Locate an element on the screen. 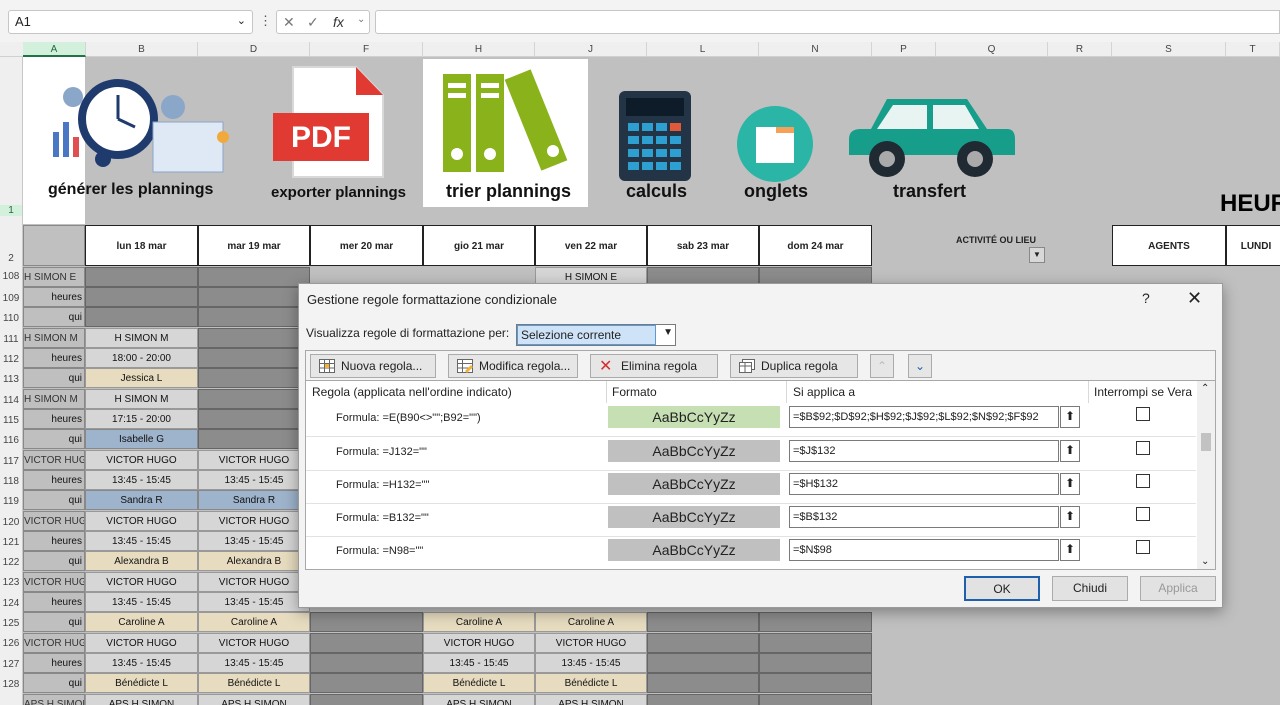 Image resolution: width=1280 pixels, height=705 pixels. rule-row: Formula: =J132="" AaBbCcYyZz =$J$132 ⬆ is located at coordinates (751, 453).